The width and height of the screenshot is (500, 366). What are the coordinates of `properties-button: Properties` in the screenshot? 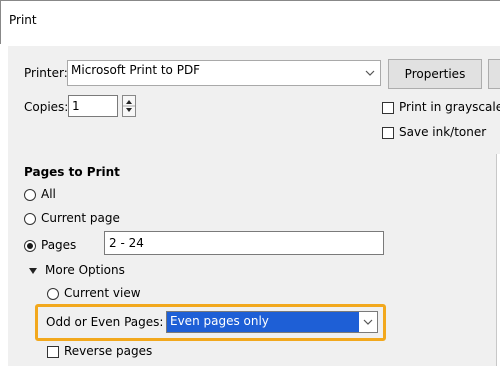 It's located at (435, 74).